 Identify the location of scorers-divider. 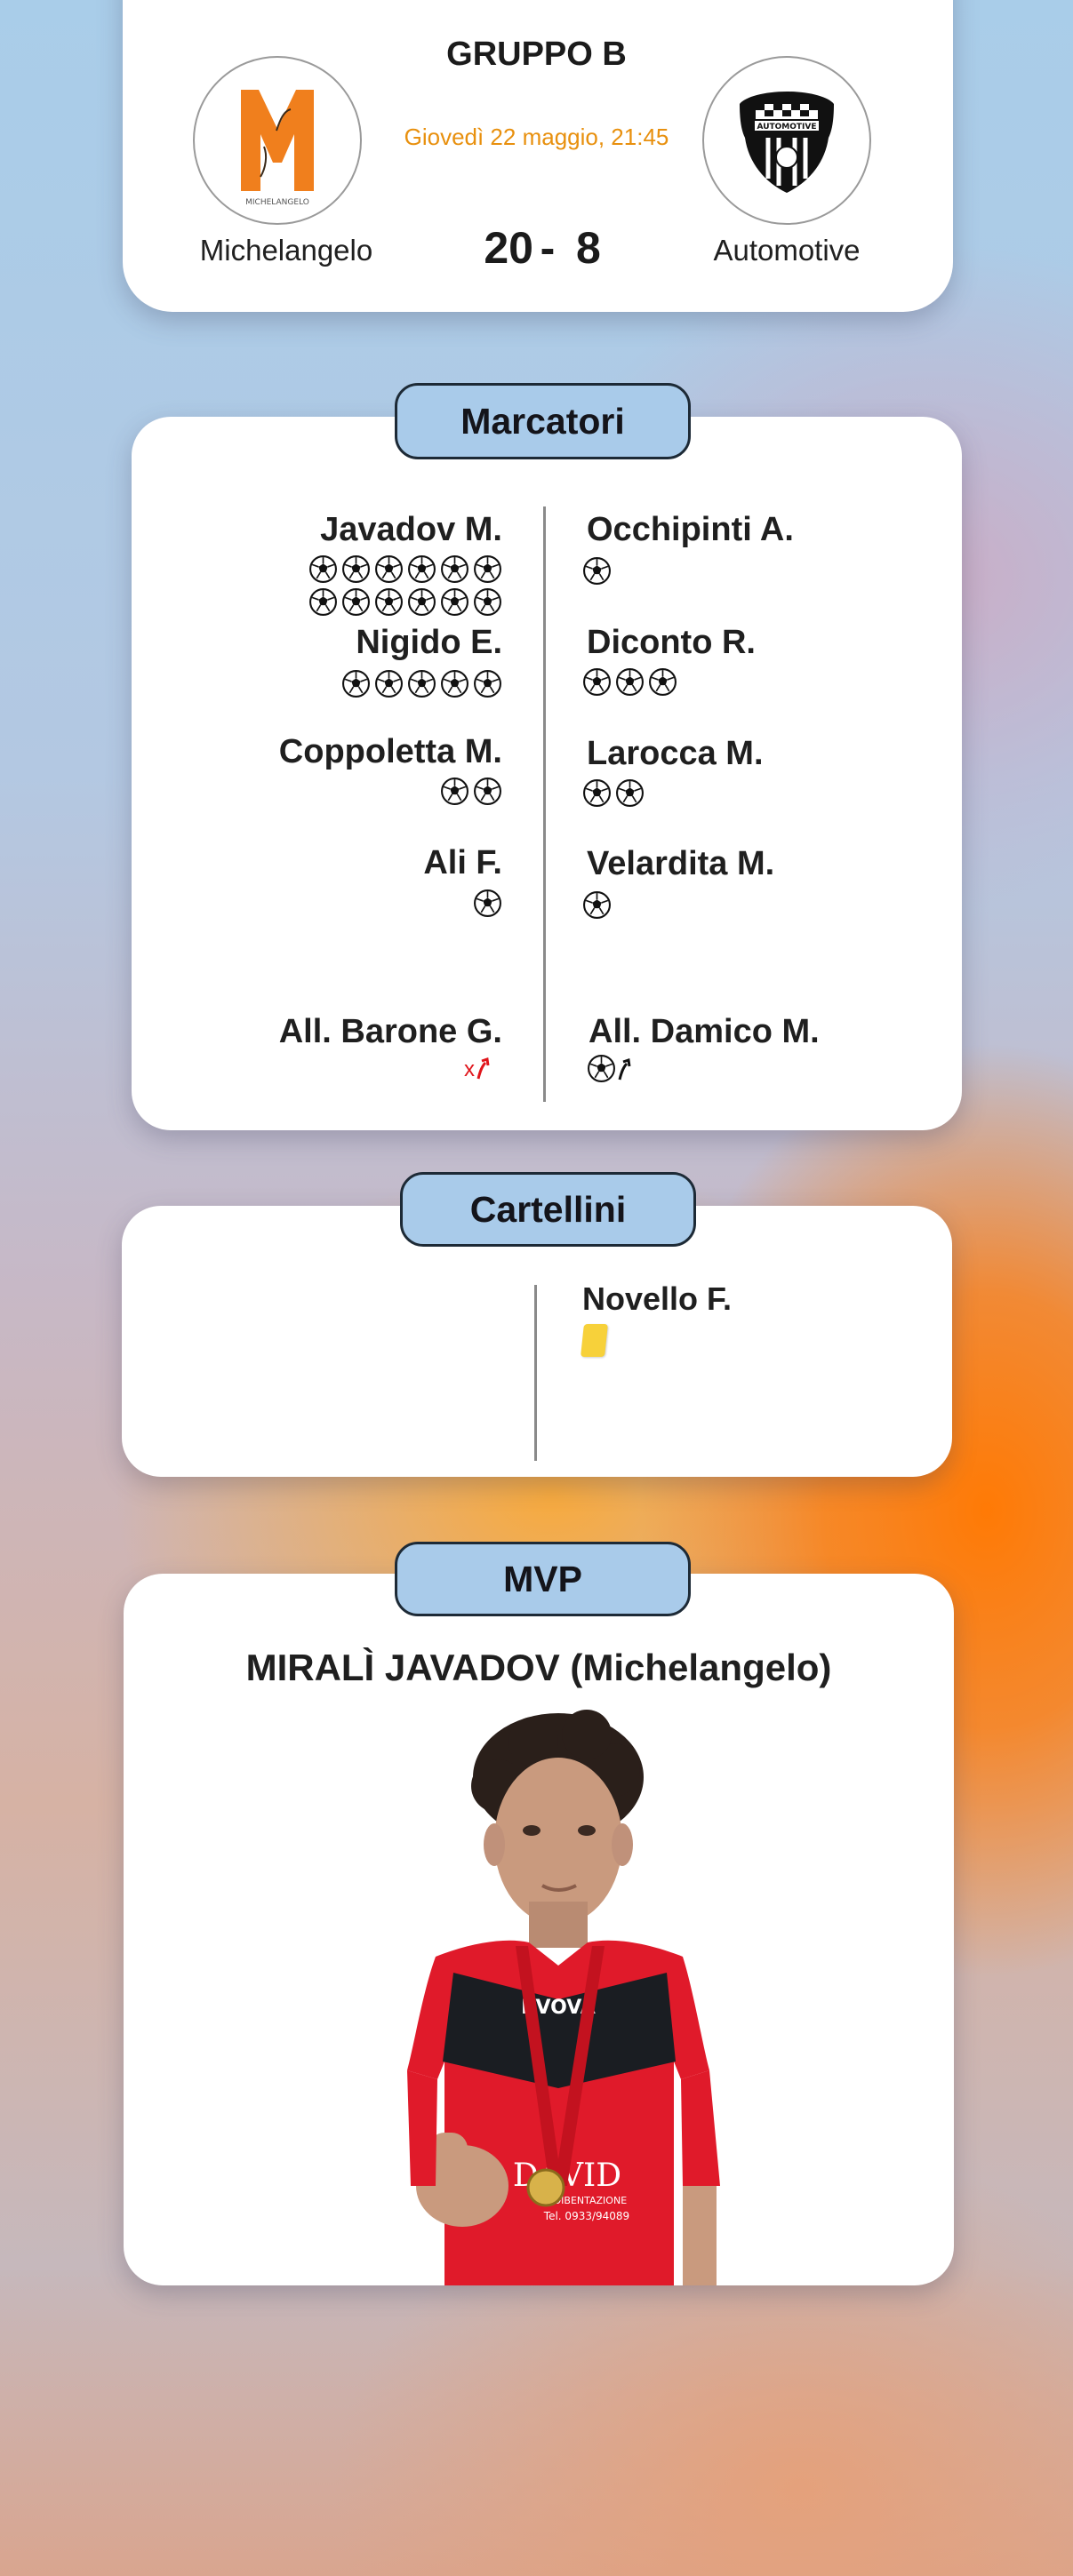
(544, 804).